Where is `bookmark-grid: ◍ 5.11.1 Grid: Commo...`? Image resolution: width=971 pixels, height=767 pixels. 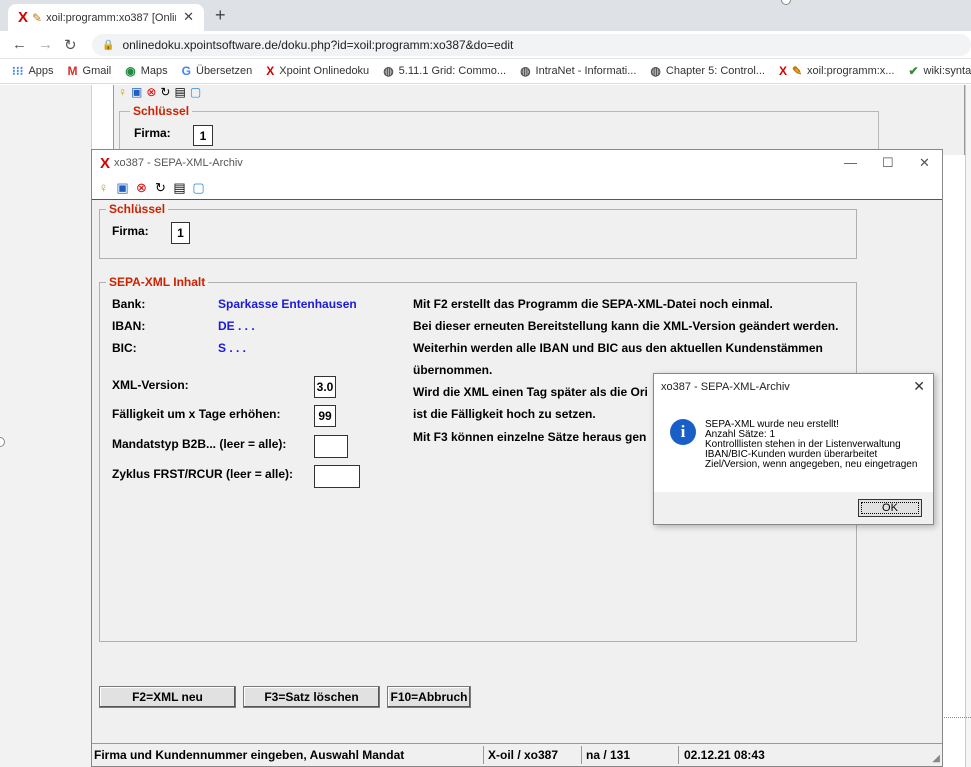 bookmark-grid: ◍ 5.11.1 Grid: Commo... is located at coordinates (444, 71).